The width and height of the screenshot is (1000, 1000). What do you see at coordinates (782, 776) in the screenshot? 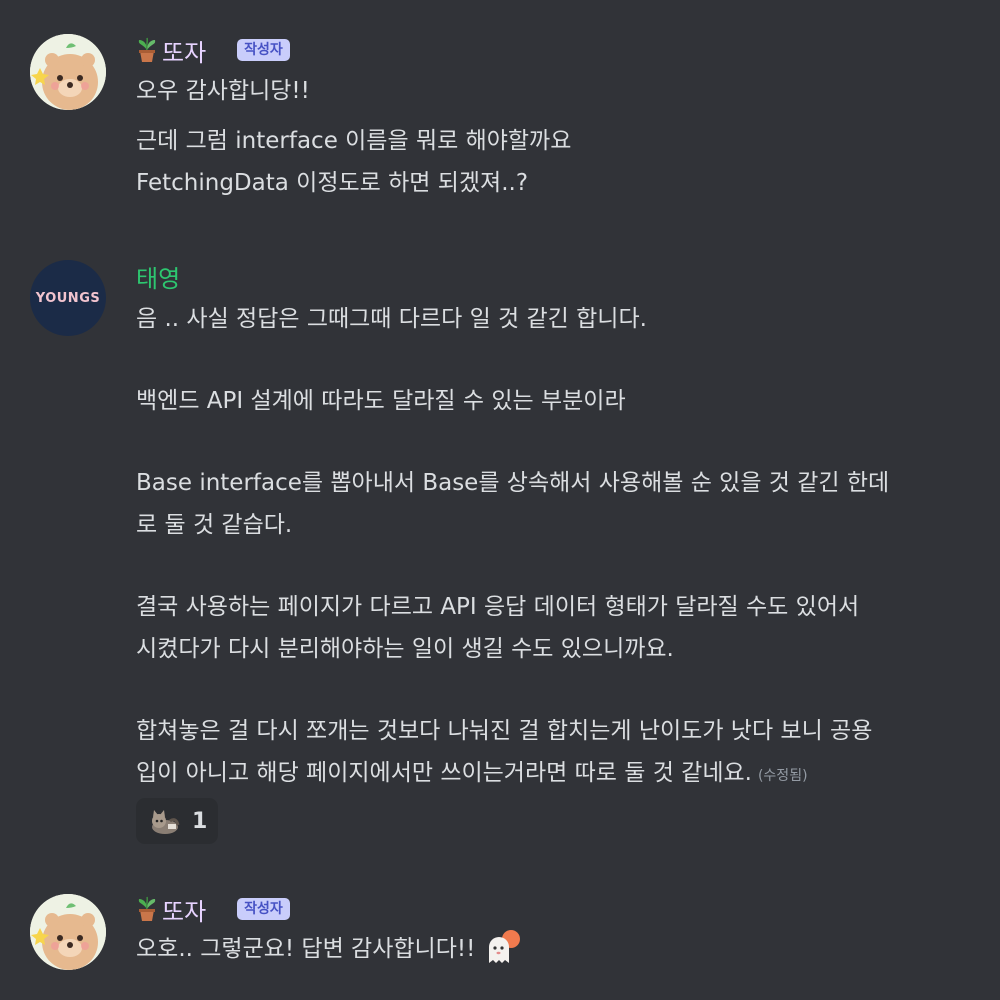
I see `edited-label: (수정됨)` at bounding box center [782, 776].